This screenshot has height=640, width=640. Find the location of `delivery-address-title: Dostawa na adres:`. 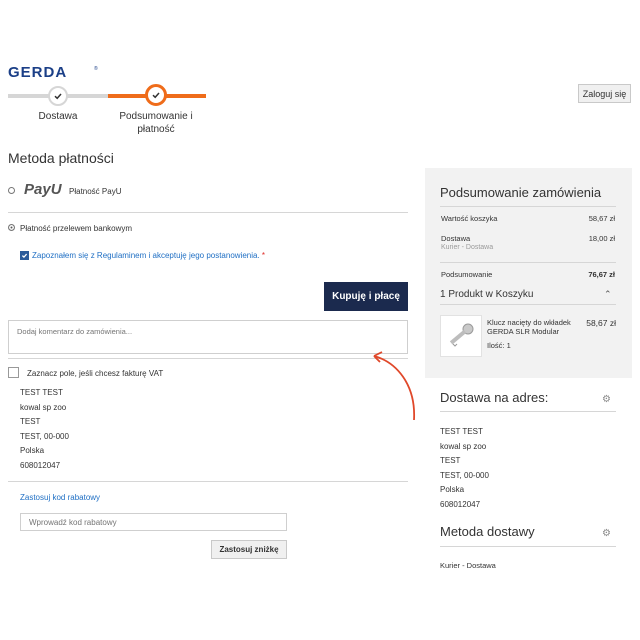

delivery-address-title: Dostawa na adres: is located at coordinates (494, 397).